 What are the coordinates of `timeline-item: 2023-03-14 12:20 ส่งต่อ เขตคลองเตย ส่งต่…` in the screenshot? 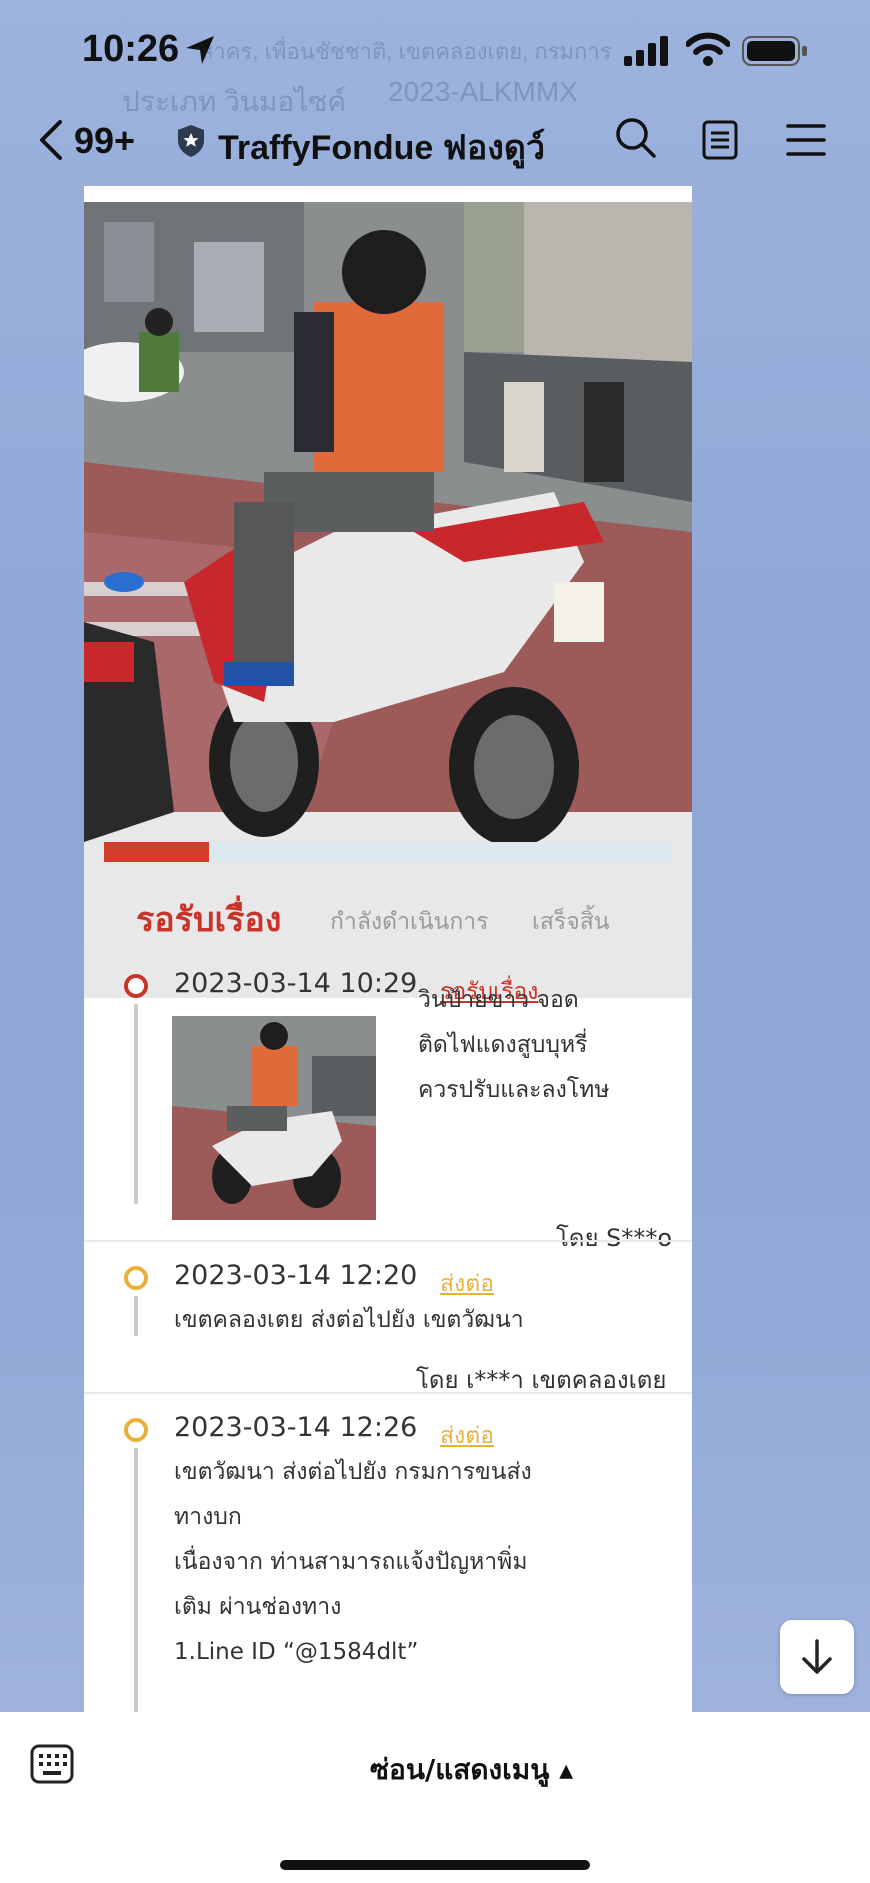 It's located at (388, 1318).